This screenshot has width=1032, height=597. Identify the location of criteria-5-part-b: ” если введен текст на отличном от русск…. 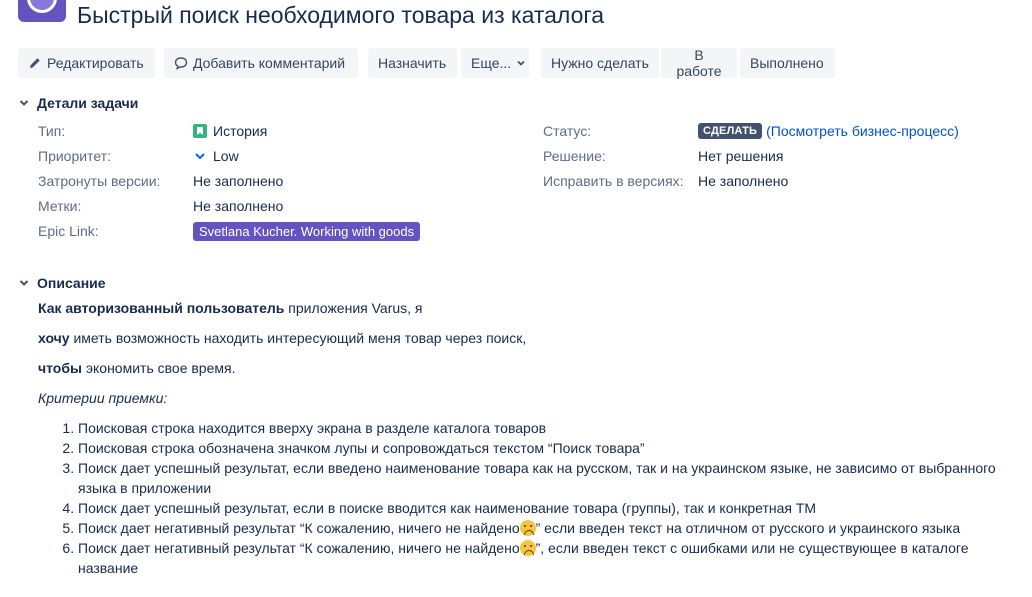
(748, 528).